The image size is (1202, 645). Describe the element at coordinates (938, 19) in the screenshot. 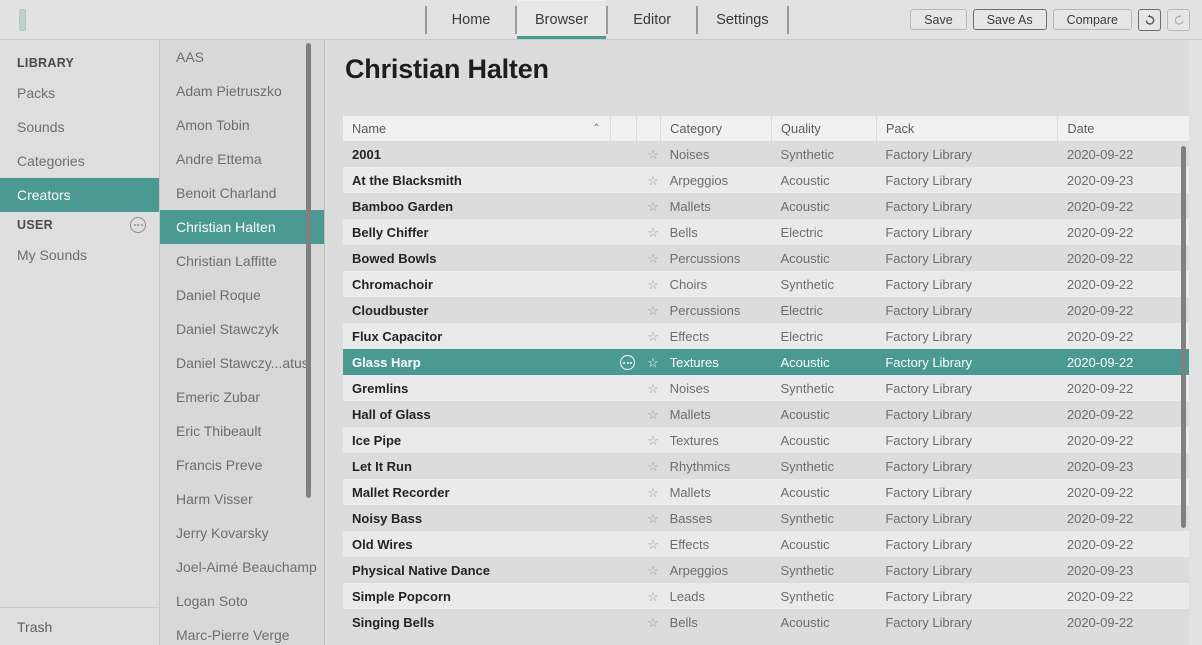

I see `save-button: Save` at that location.